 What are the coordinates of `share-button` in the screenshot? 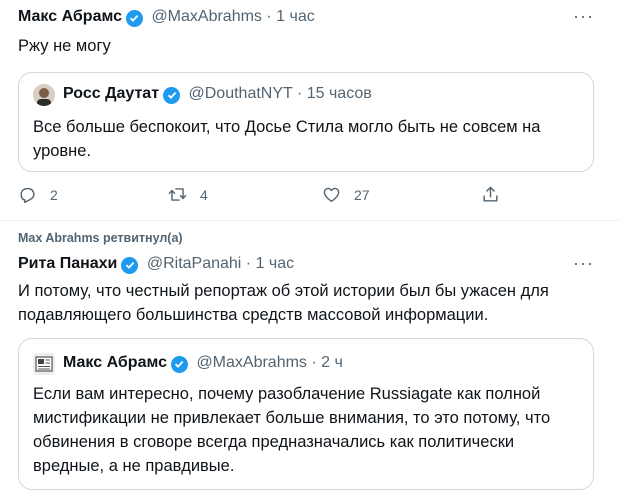 It's located at (497, 194).